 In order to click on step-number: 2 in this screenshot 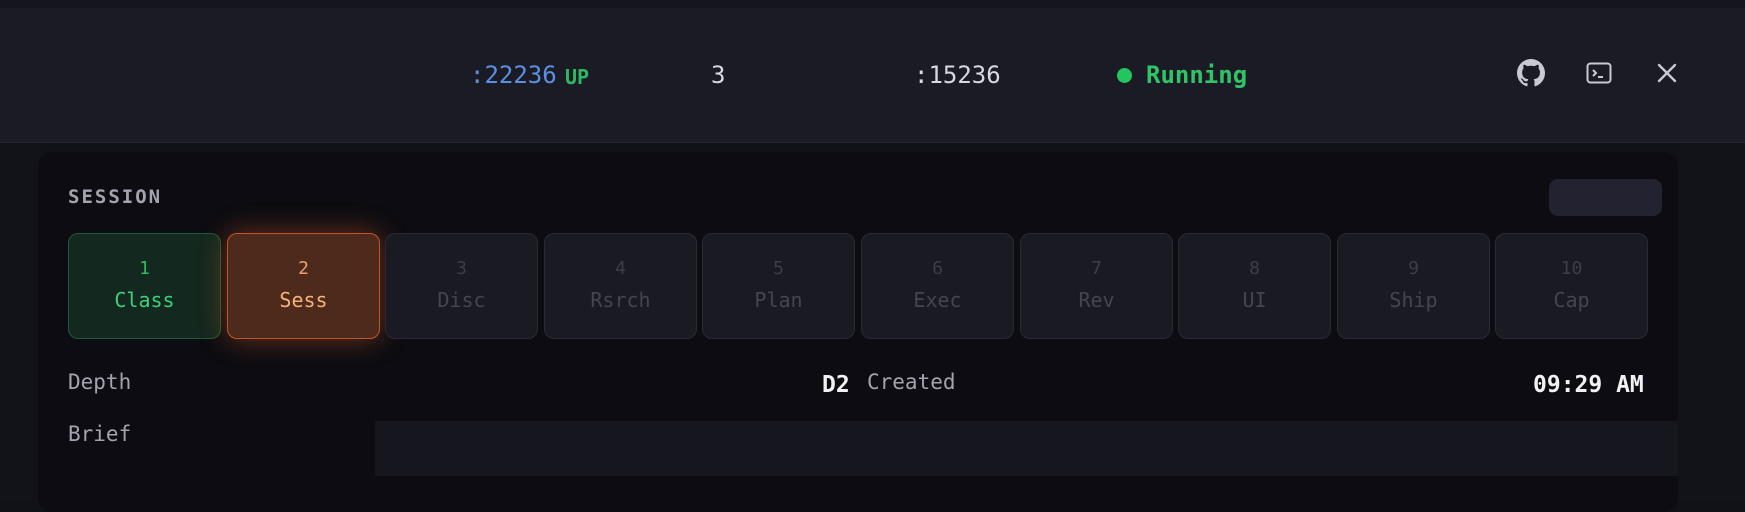, I will do `click(303, 268)`.